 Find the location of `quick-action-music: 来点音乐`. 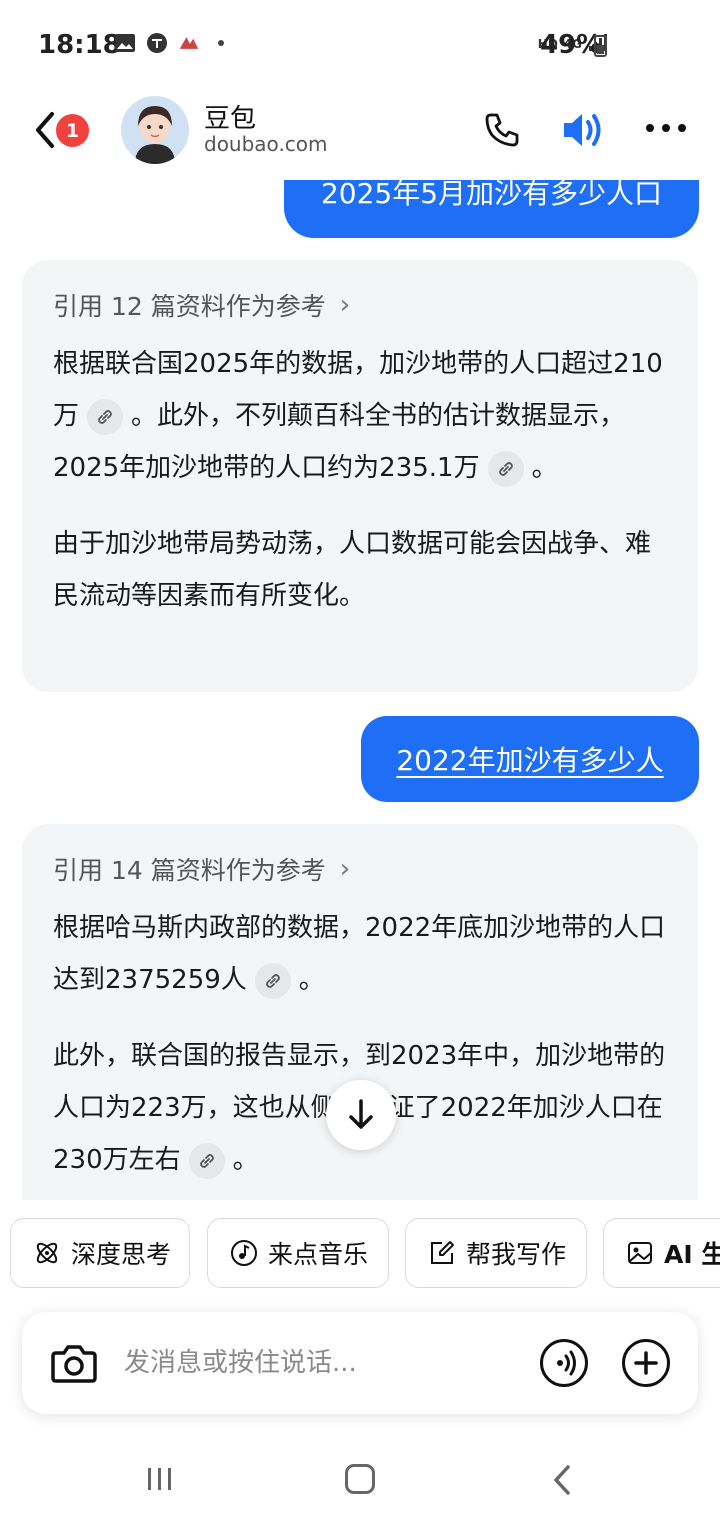

quick-action-music: 来点音乐 is located at coordinates (298, 1253).